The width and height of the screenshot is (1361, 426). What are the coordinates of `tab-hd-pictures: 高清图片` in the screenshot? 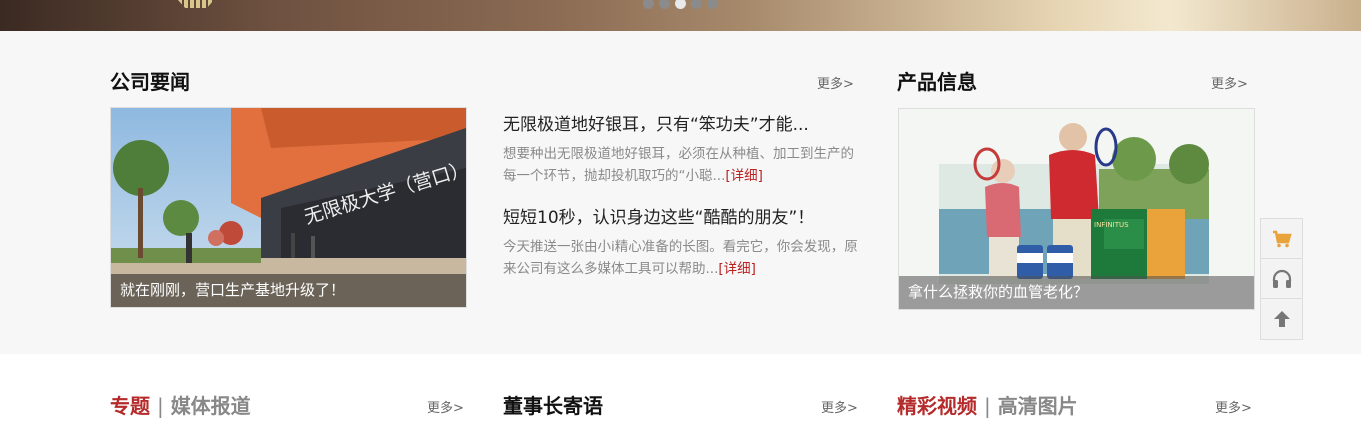 It's located at (1038, 406).